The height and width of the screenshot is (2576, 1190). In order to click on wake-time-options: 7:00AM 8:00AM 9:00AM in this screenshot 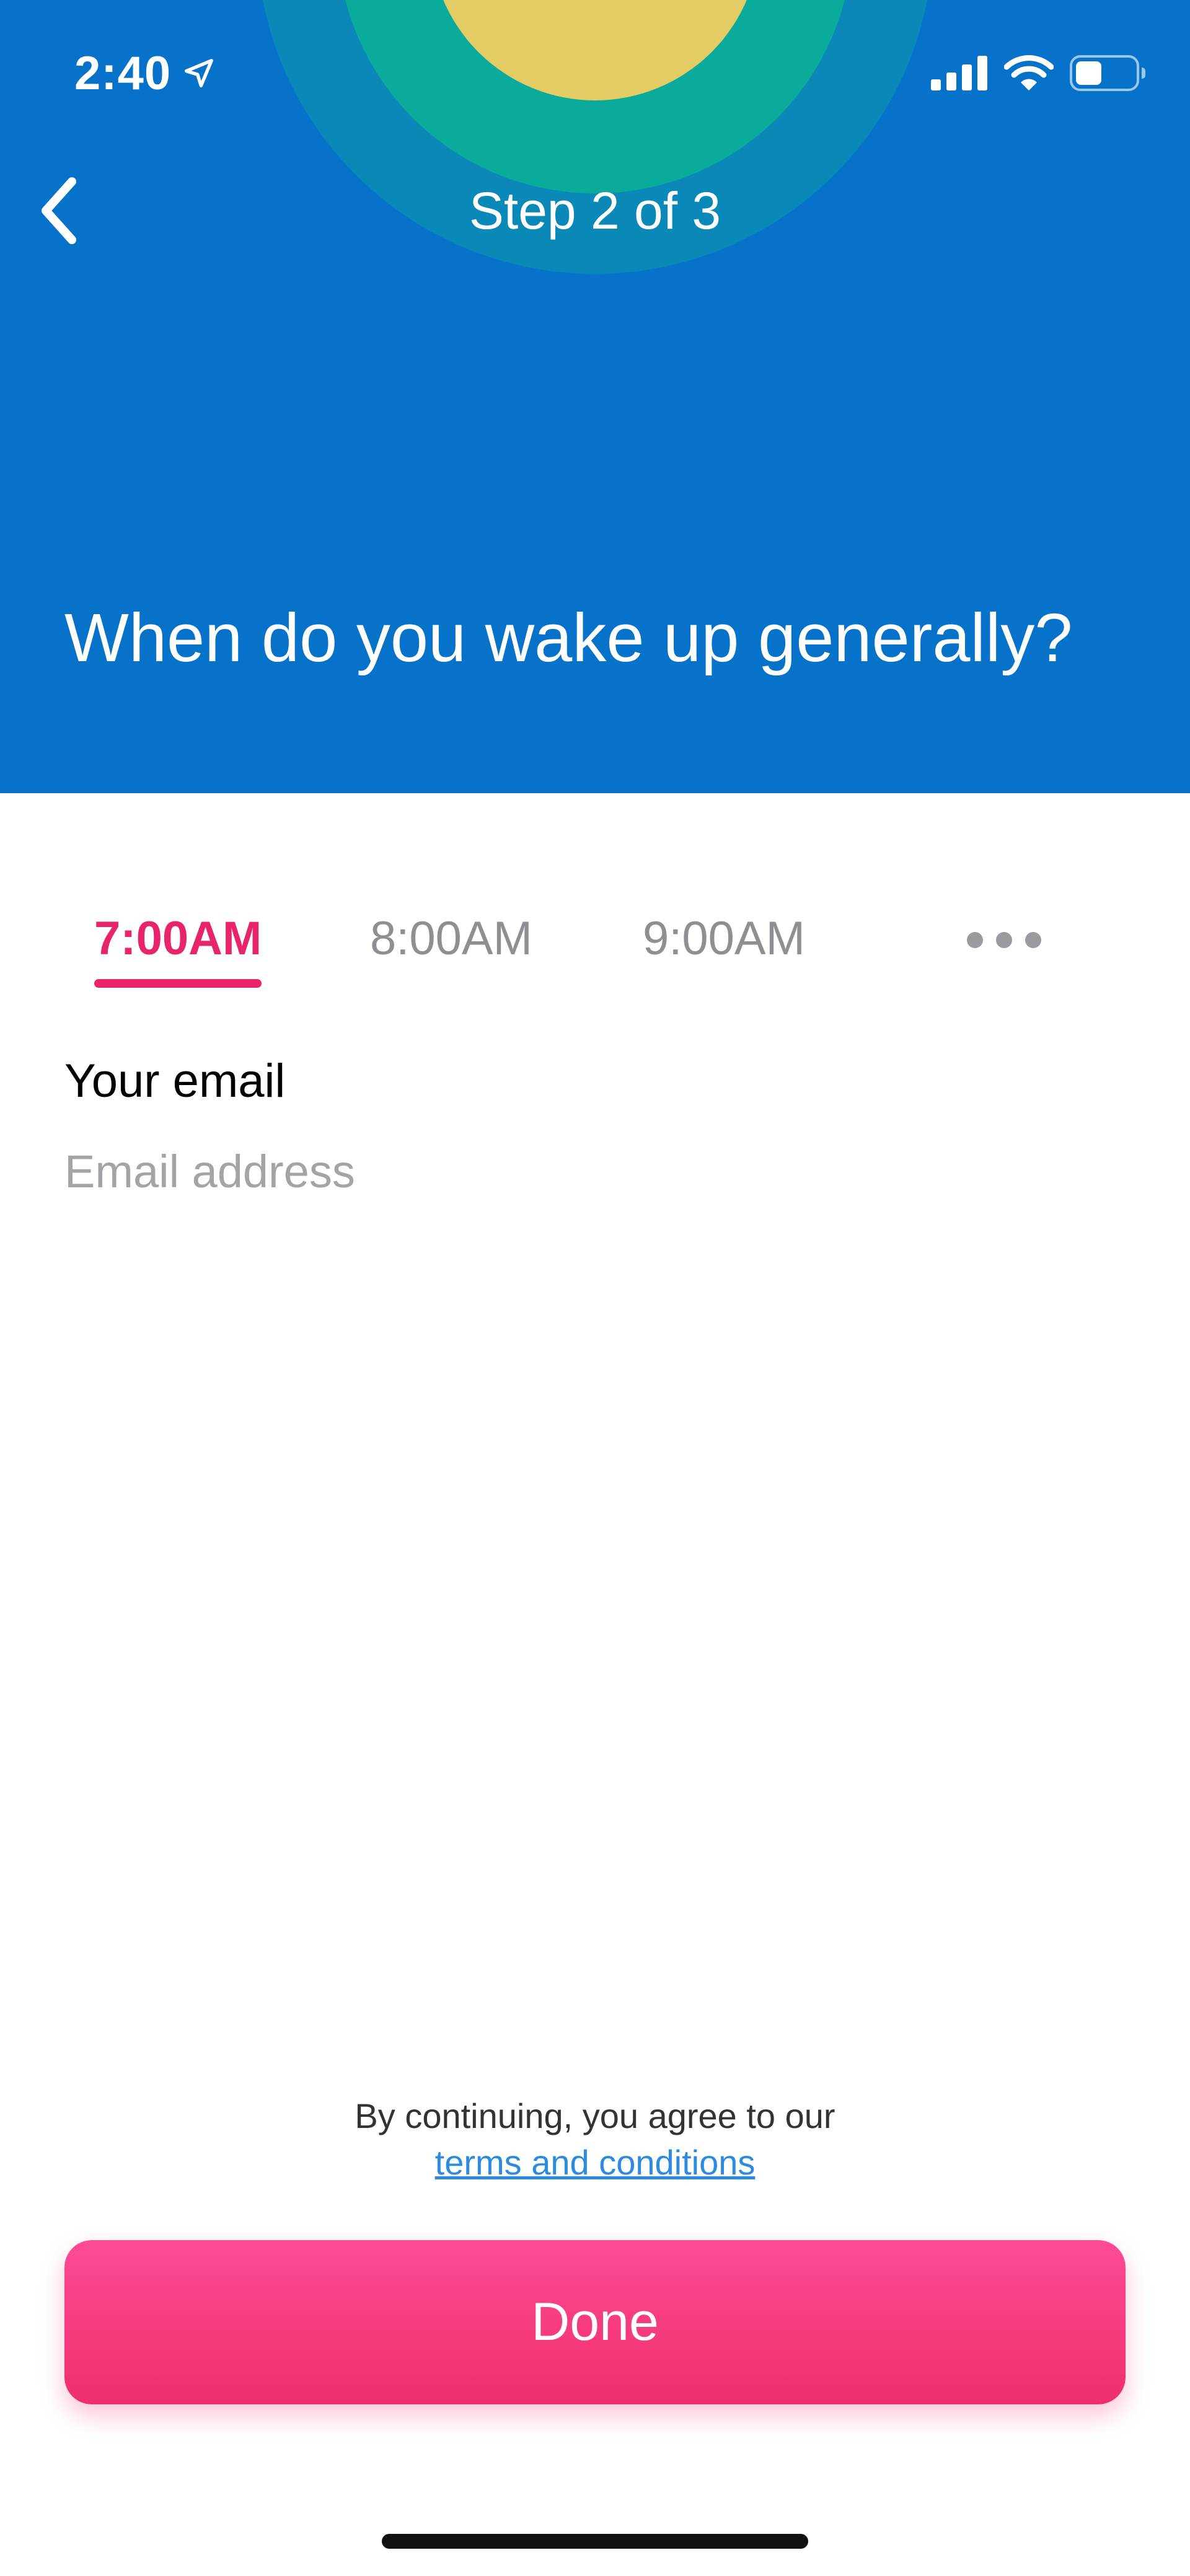, I will do `click(595, 945)`.